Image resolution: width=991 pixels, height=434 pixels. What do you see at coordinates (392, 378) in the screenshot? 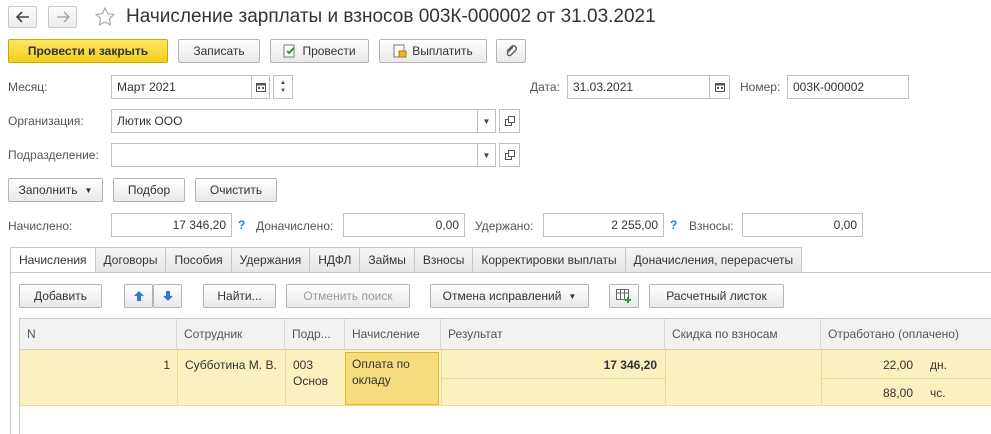
I see `cell-accrual-selected: Оплата по окладу` at bounding box center [392, 378].